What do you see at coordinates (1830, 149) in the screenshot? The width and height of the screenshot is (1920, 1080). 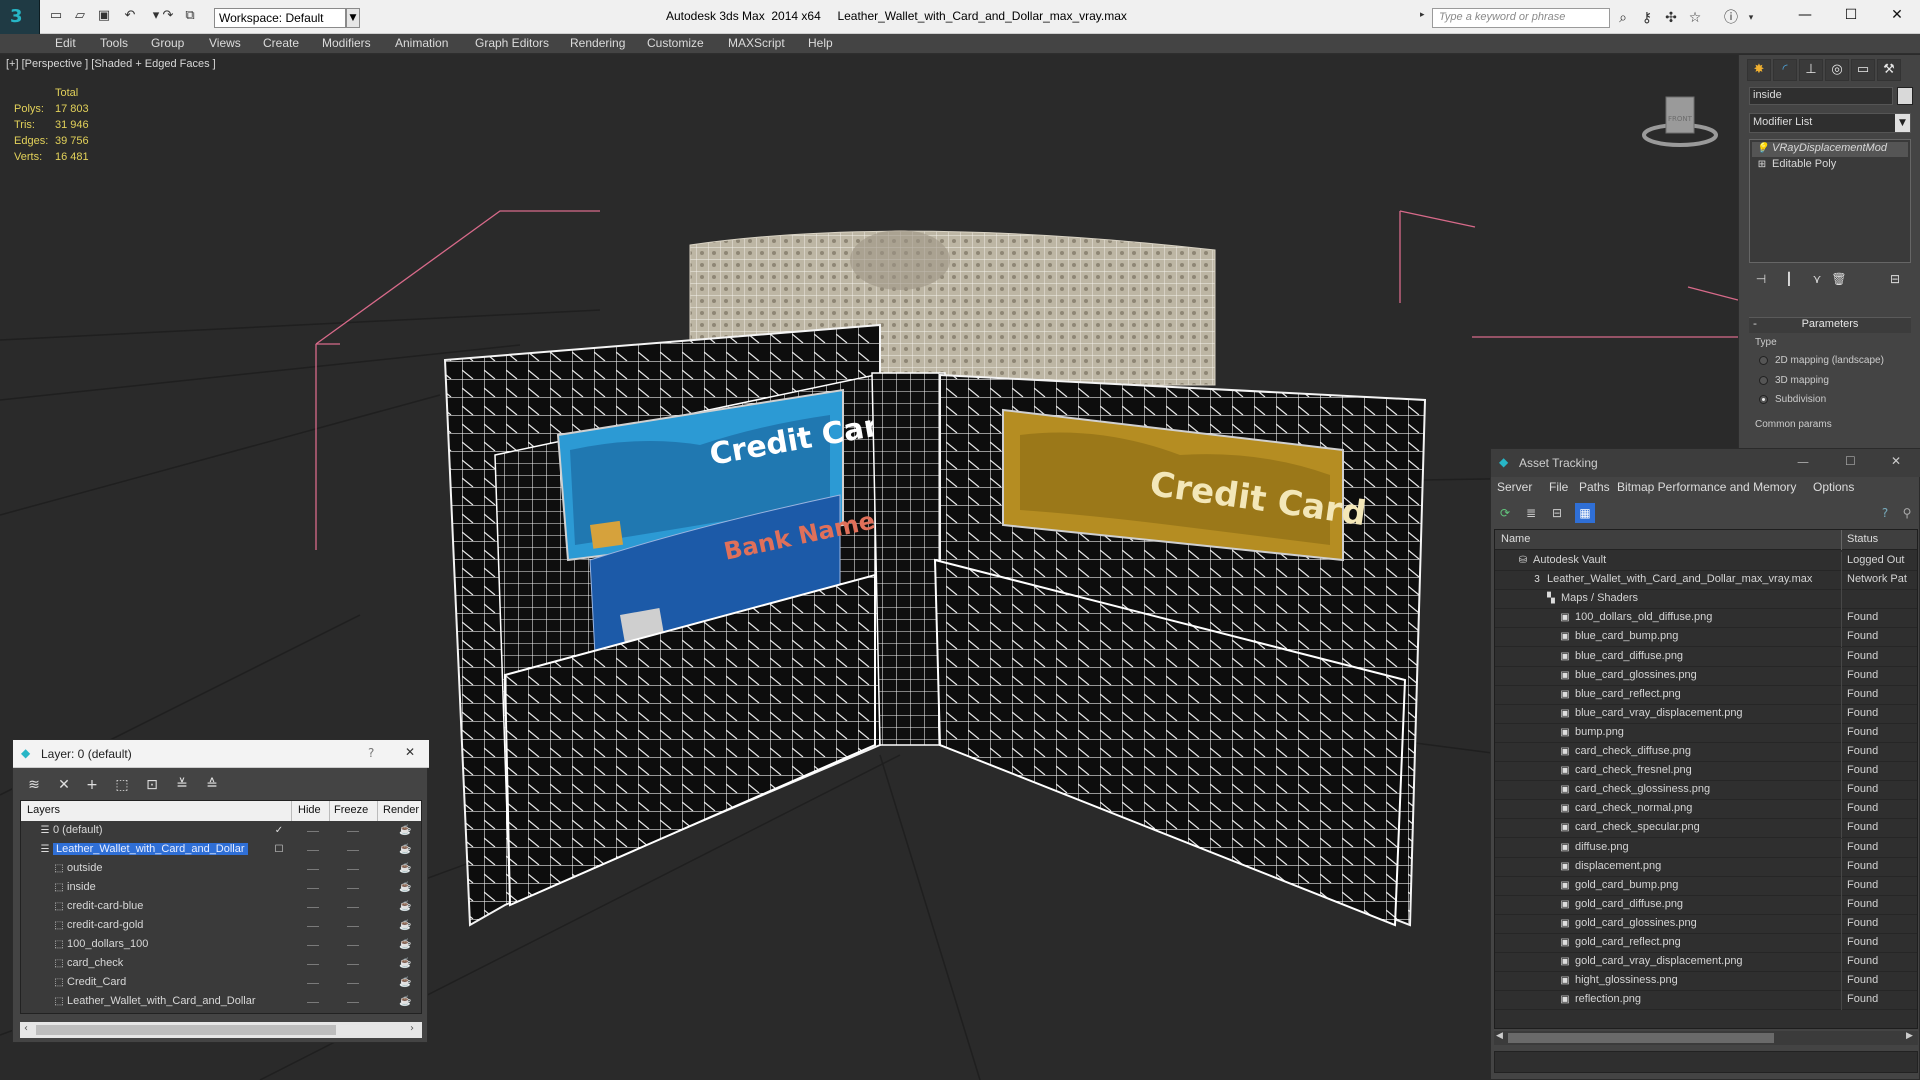 I see `stack-item-vray-displacement: 💡 VRayDisplacementMod` at bounding box center [1830, 149].